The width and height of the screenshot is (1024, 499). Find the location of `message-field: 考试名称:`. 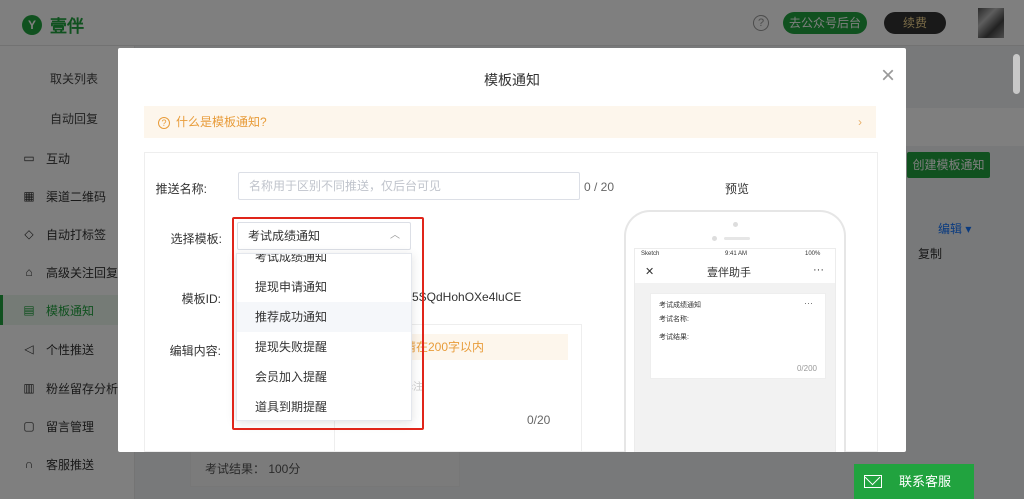

message-field: 考试名称: is located at coordinates (674, 319).